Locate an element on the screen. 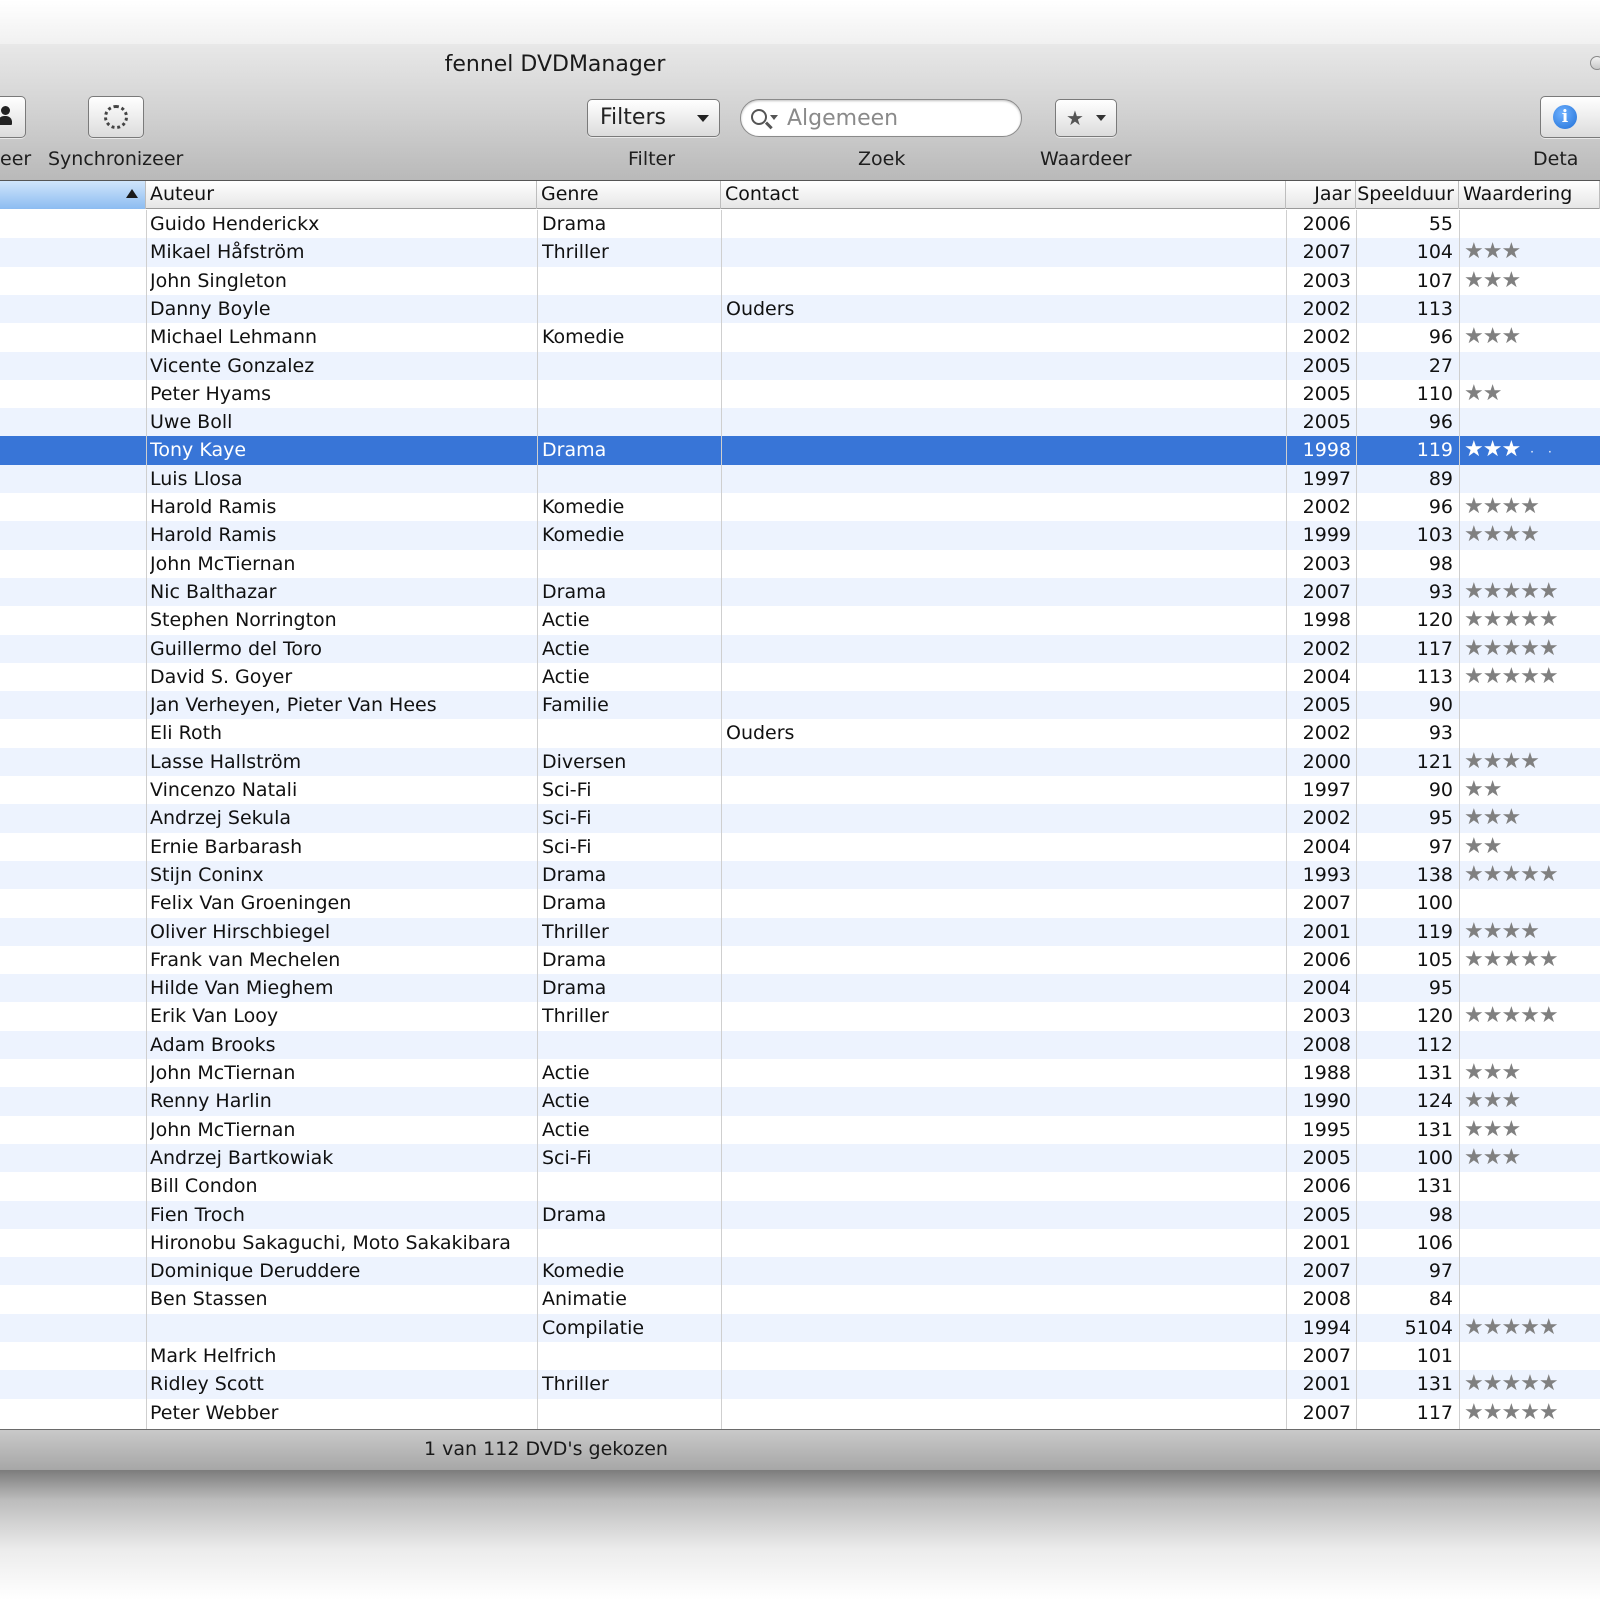 The width and height of the screenshot is (1600, 1600). table-row: Guillermo del Toro Actie 2002 117 ★★★★★ is located at coordinates (800, 648).